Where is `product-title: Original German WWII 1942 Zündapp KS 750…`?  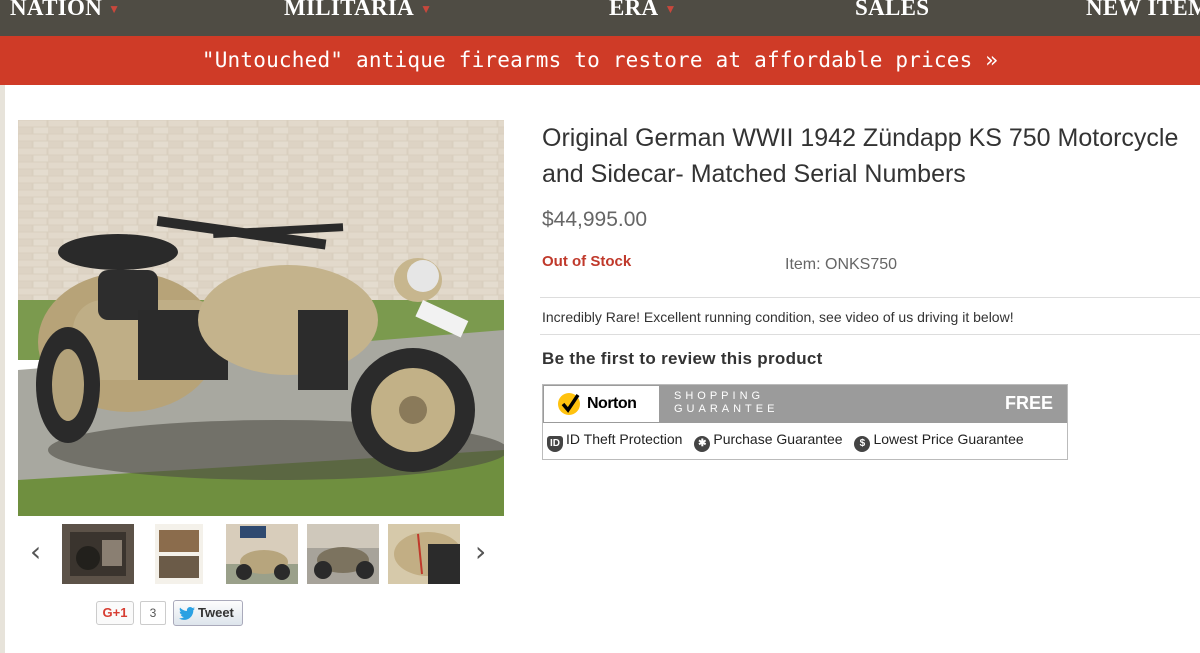
product-title: Original German WWII 1942 Zündapp KS 750… is located at coordinates (860, 156).